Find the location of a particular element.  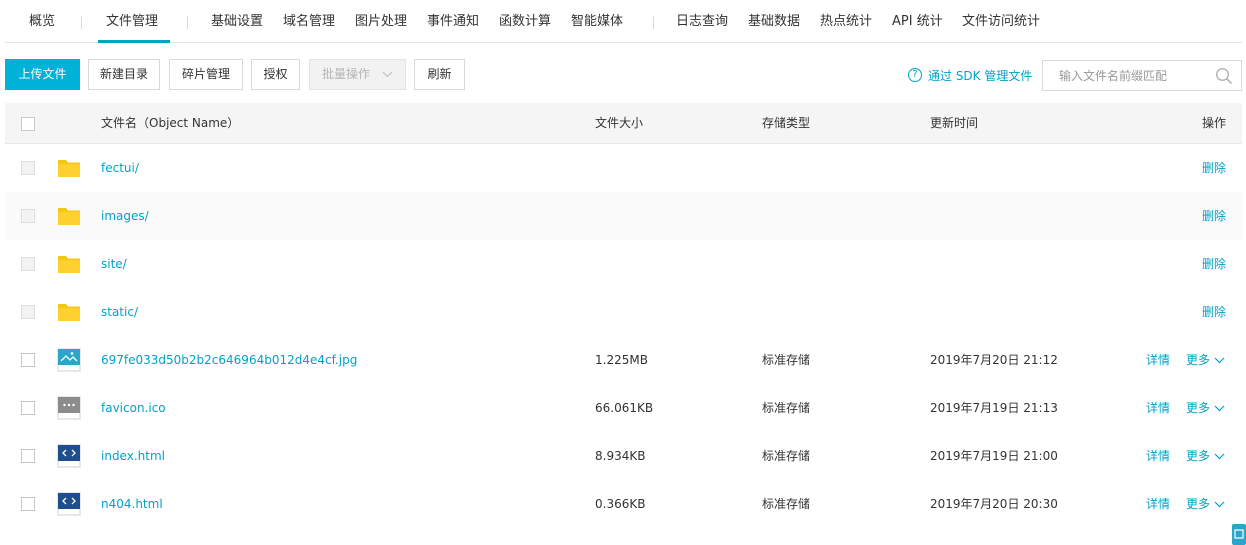

tab-file-access-statistics: 文件访问统计 is located at coordinates (1001, 22).